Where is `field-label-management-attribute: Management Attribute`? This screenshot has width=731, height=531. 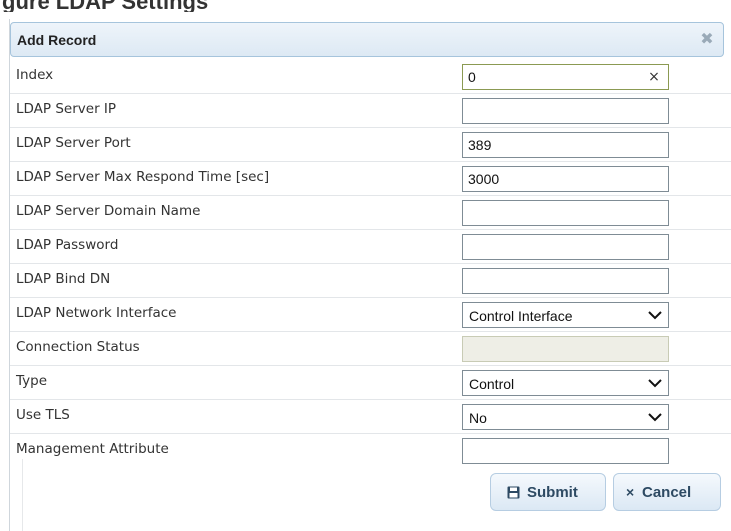 field-label-management-attribute: Management Attribute is located at coordinates (92, 449).